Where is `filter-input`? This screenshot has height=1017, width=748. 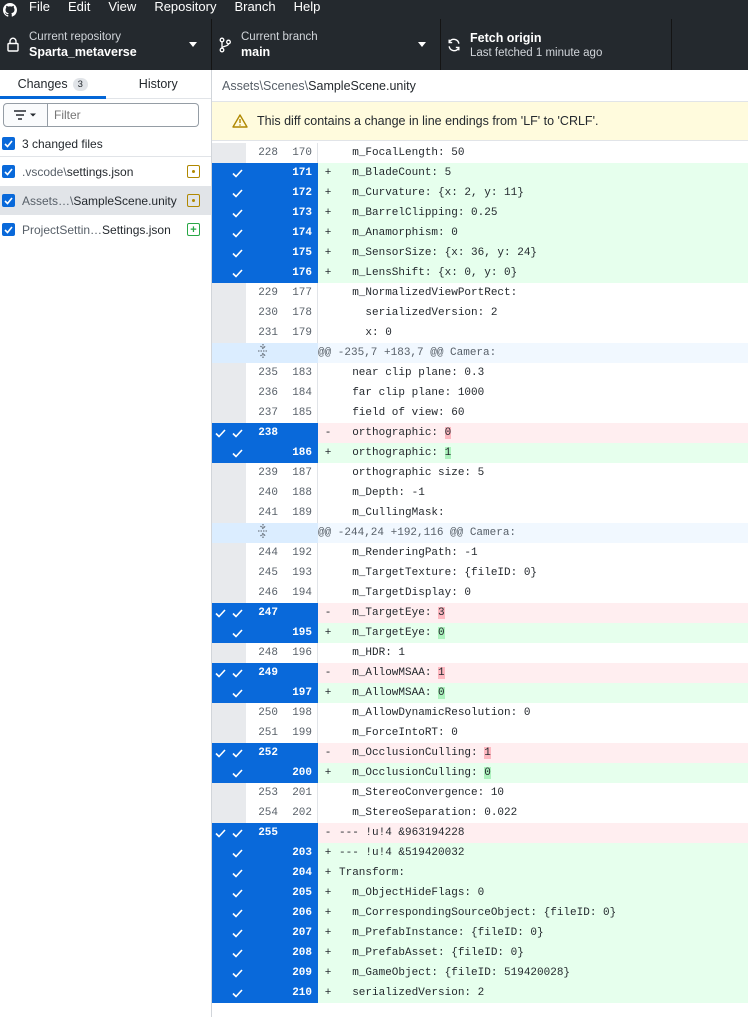 filter-input is located at coordinates (123, 115).